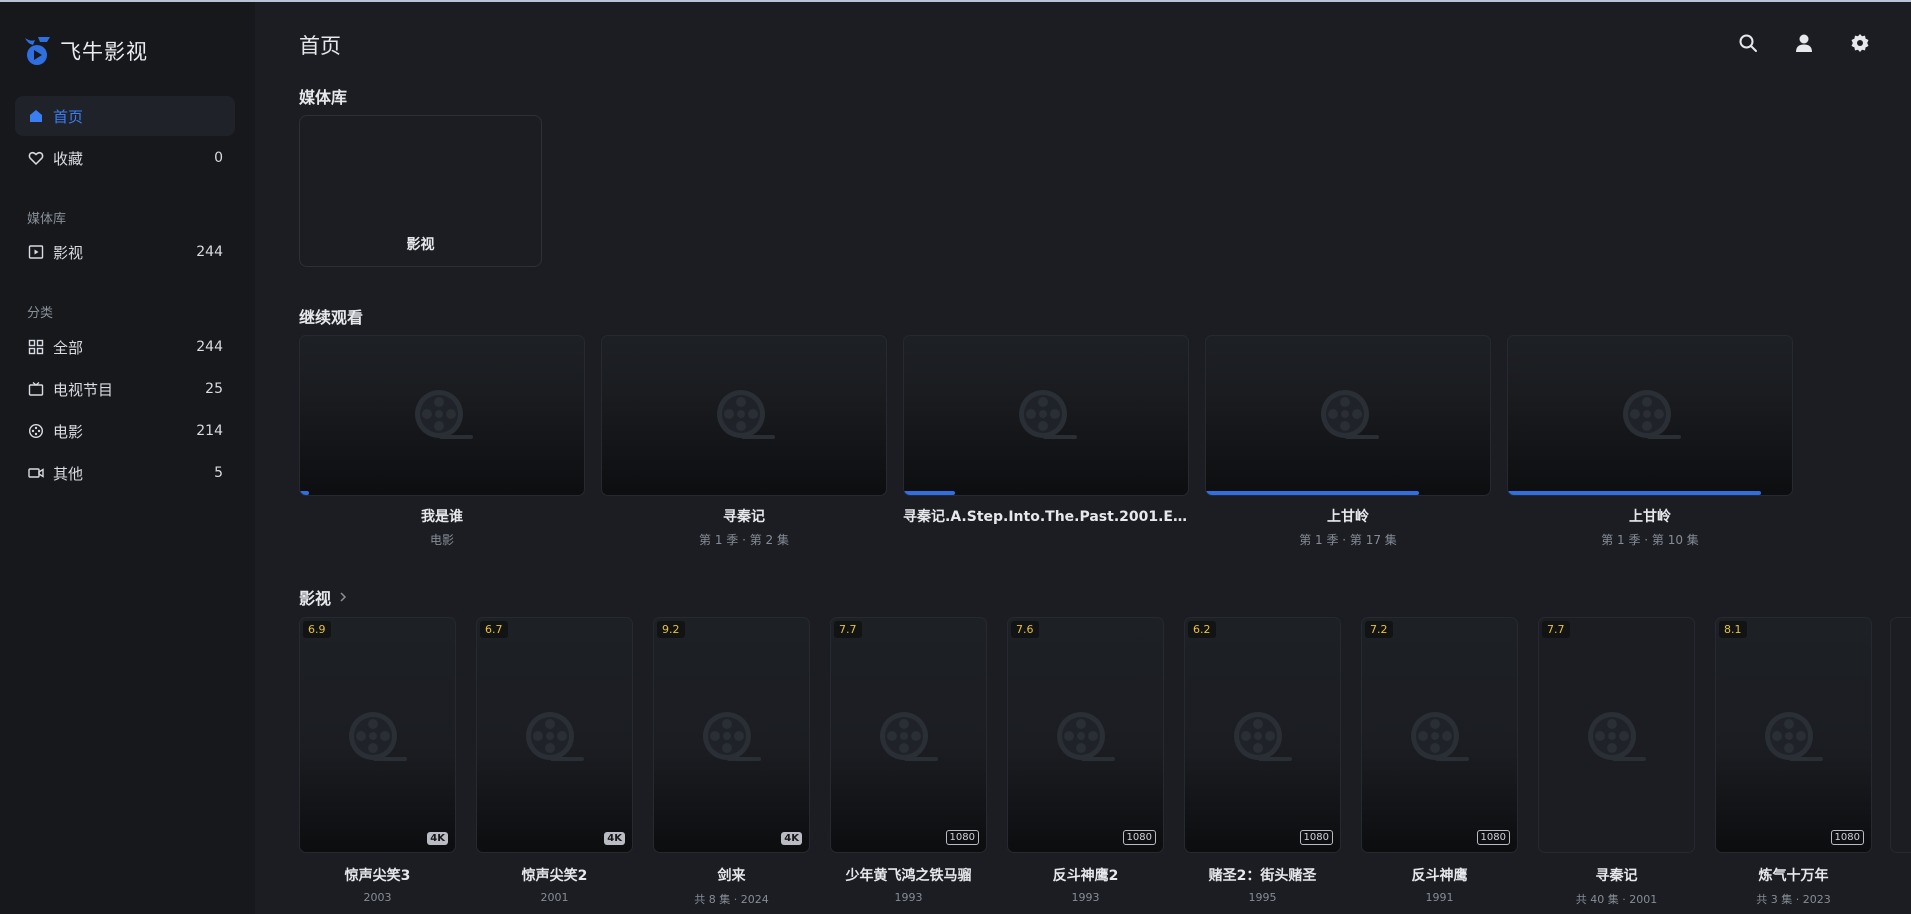 Image resolution: width=1911 pixels, height=914 pixels. What do you see at coordinates (68, 347) in the screenshot?
I see `sidebar-item-label: 全部` at bounding box center [68, 347].